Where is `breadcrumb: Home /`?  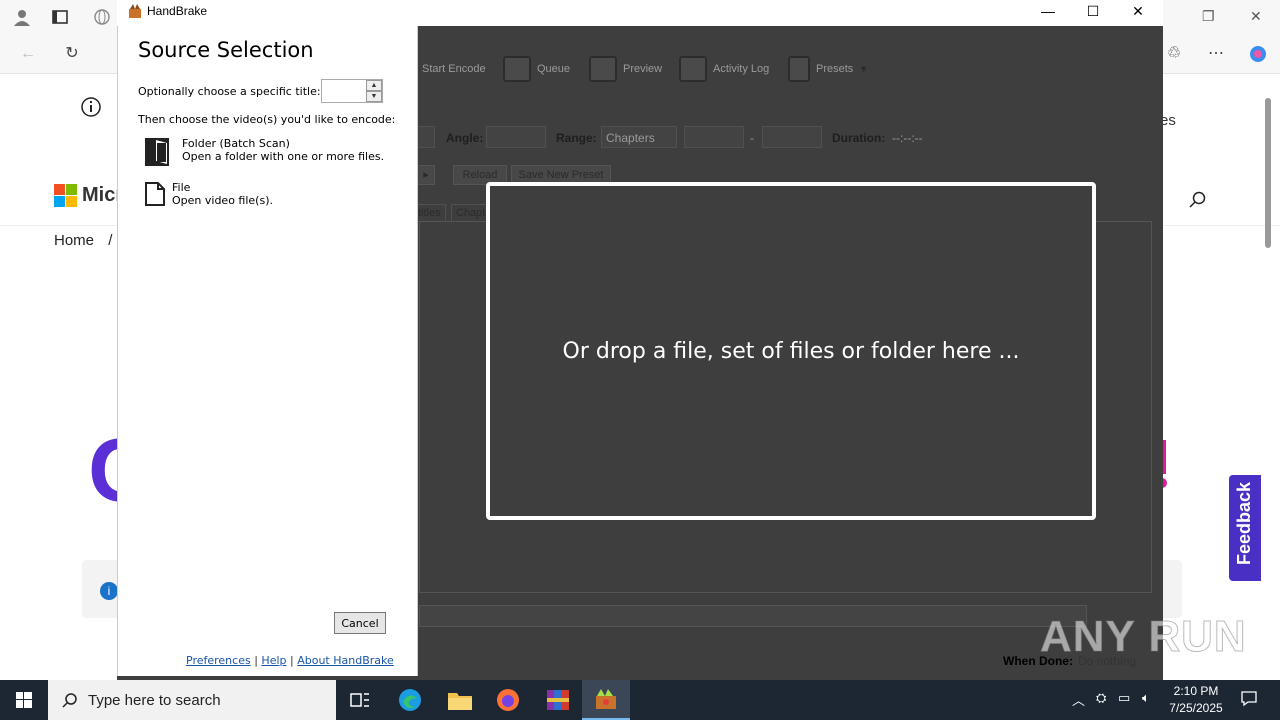
breadcrumb: Home / is located at coordinates (83, 240).